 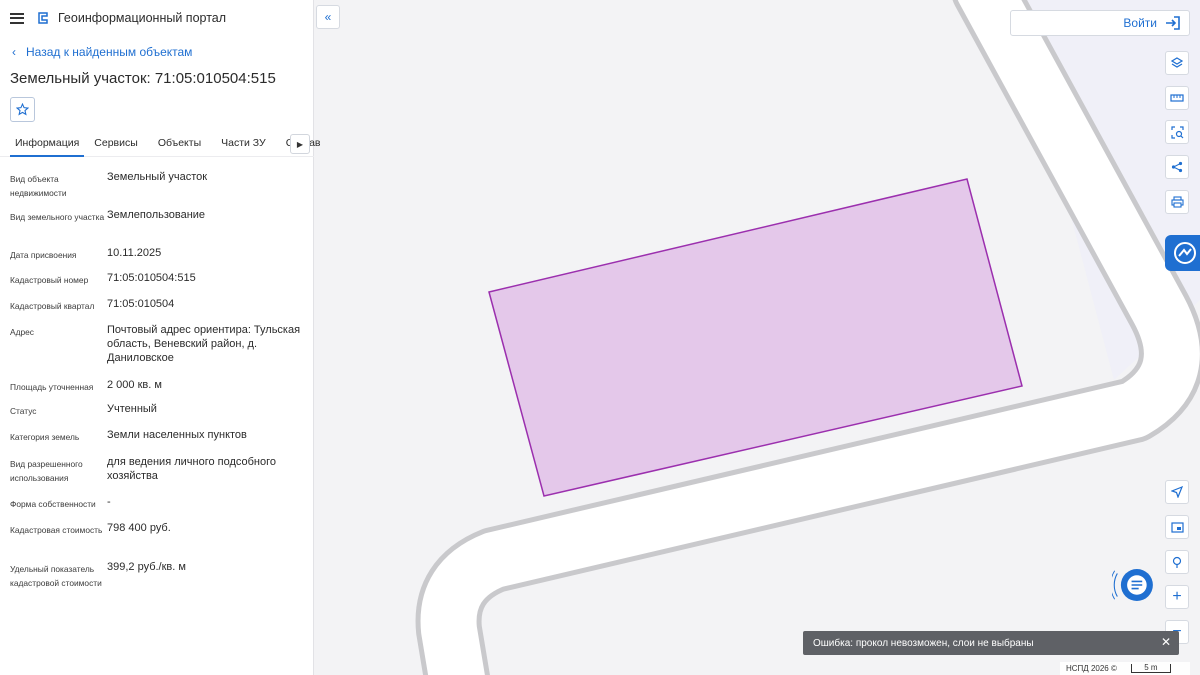 I want to click on minimap-icon, so click(x=1177, y=527).